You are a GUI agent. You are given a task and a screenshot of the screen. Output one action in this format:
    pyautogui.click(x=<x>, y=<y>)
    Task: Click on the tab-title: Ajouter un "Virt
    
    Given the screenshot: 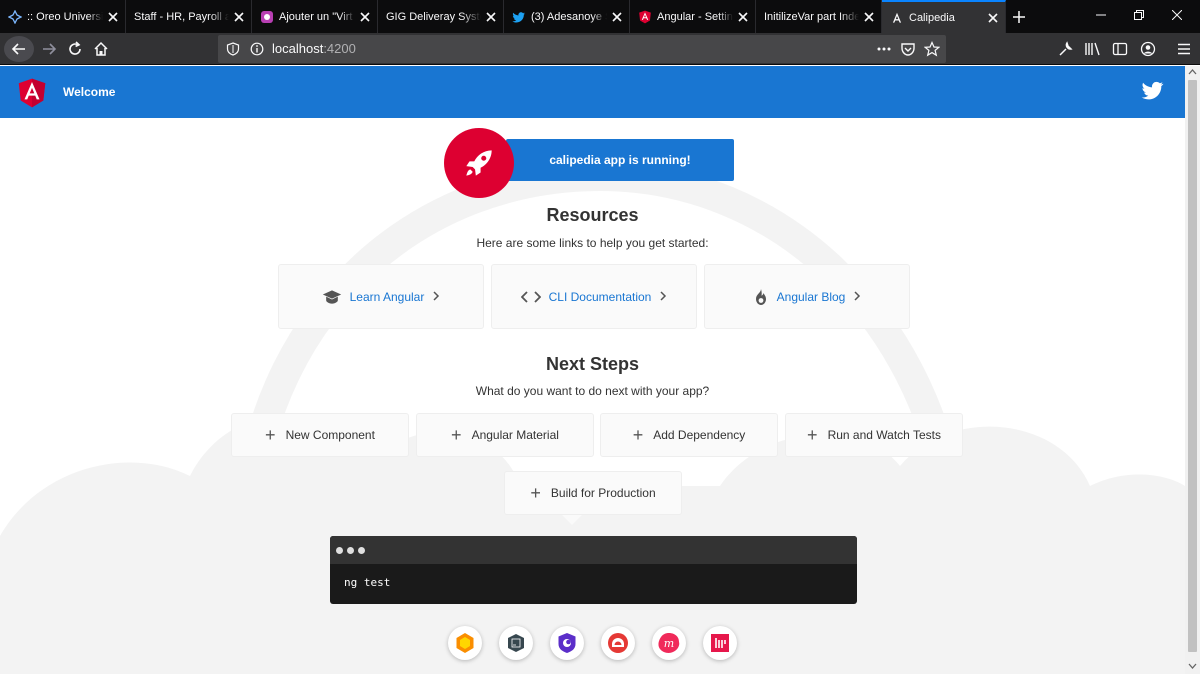 What is the action you would take?
    pyautogui.click(x=316, y=16)
    